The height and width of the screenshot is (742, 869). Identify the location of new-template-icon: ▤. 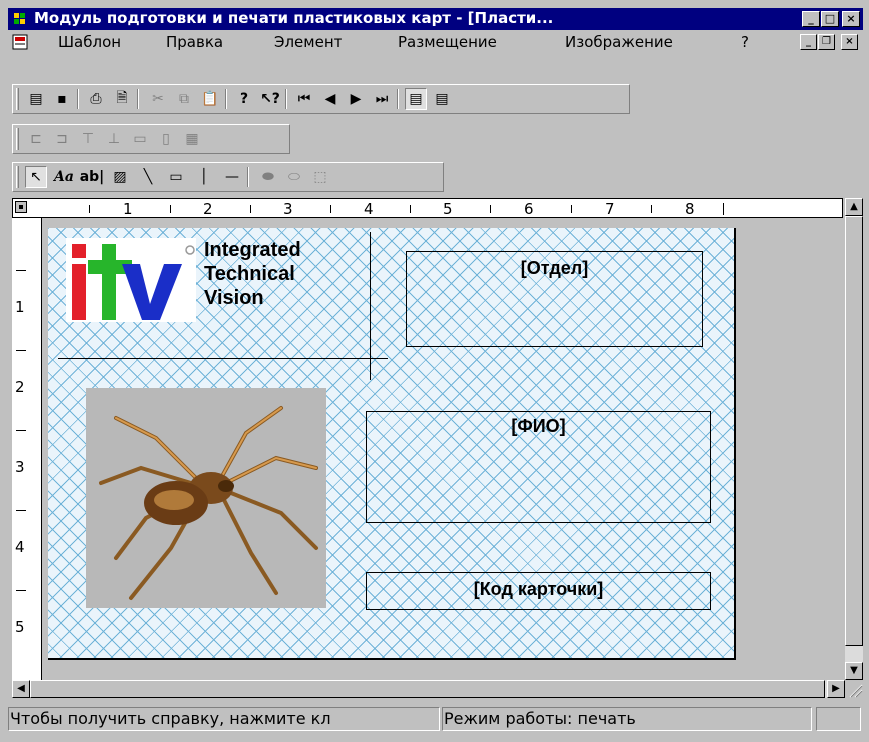
(36, 99).